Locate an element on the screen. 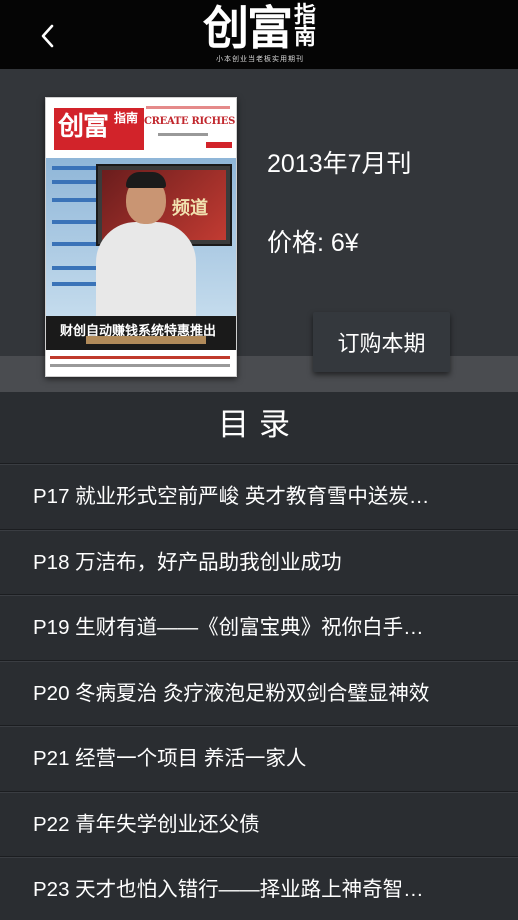 Image resolution: width=518 pixels, height=920 pixels. toc-item: P18 万洁布，好产品助我创业成功 is located at coordinates (259, 561).